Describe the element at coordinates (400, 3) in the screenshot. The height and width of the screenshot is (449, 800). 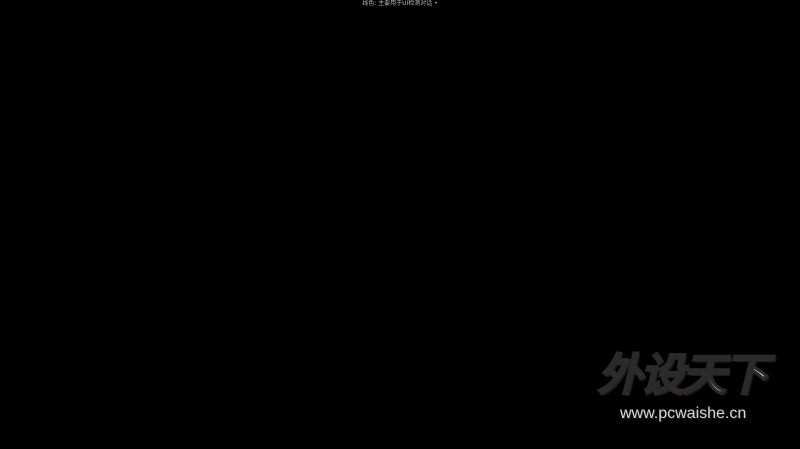
I see `top-caption: 线色: 主要用于UI检测对话 •` at that location.